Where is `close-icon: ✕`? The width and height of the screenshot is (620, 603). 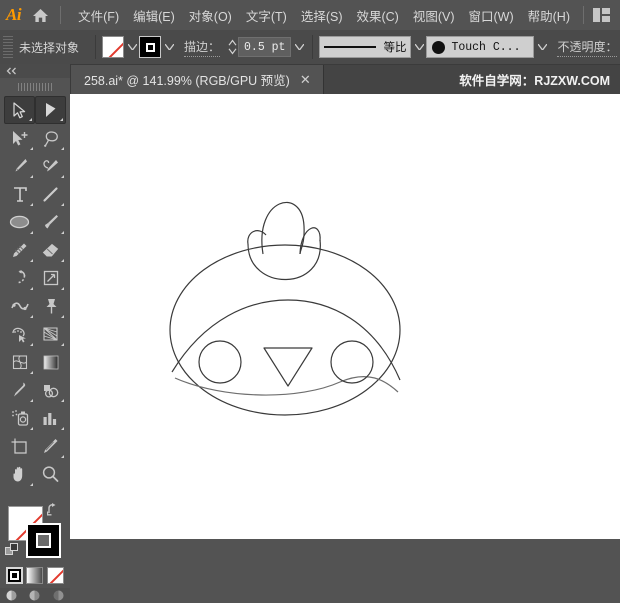 close-icon: ✕ is located at coordinates (305, 79).